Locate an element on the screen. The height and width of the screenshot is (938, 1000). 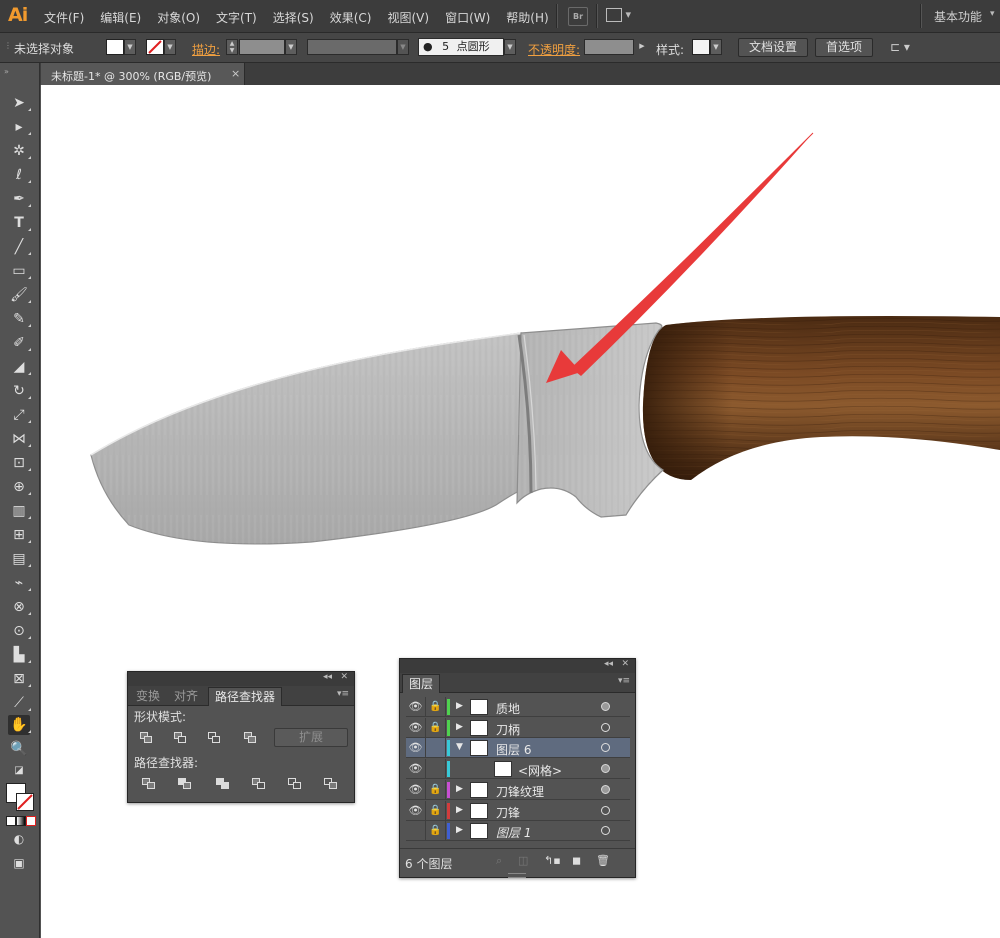
tab-layers: 图层 is located at coordinates (421, 683).